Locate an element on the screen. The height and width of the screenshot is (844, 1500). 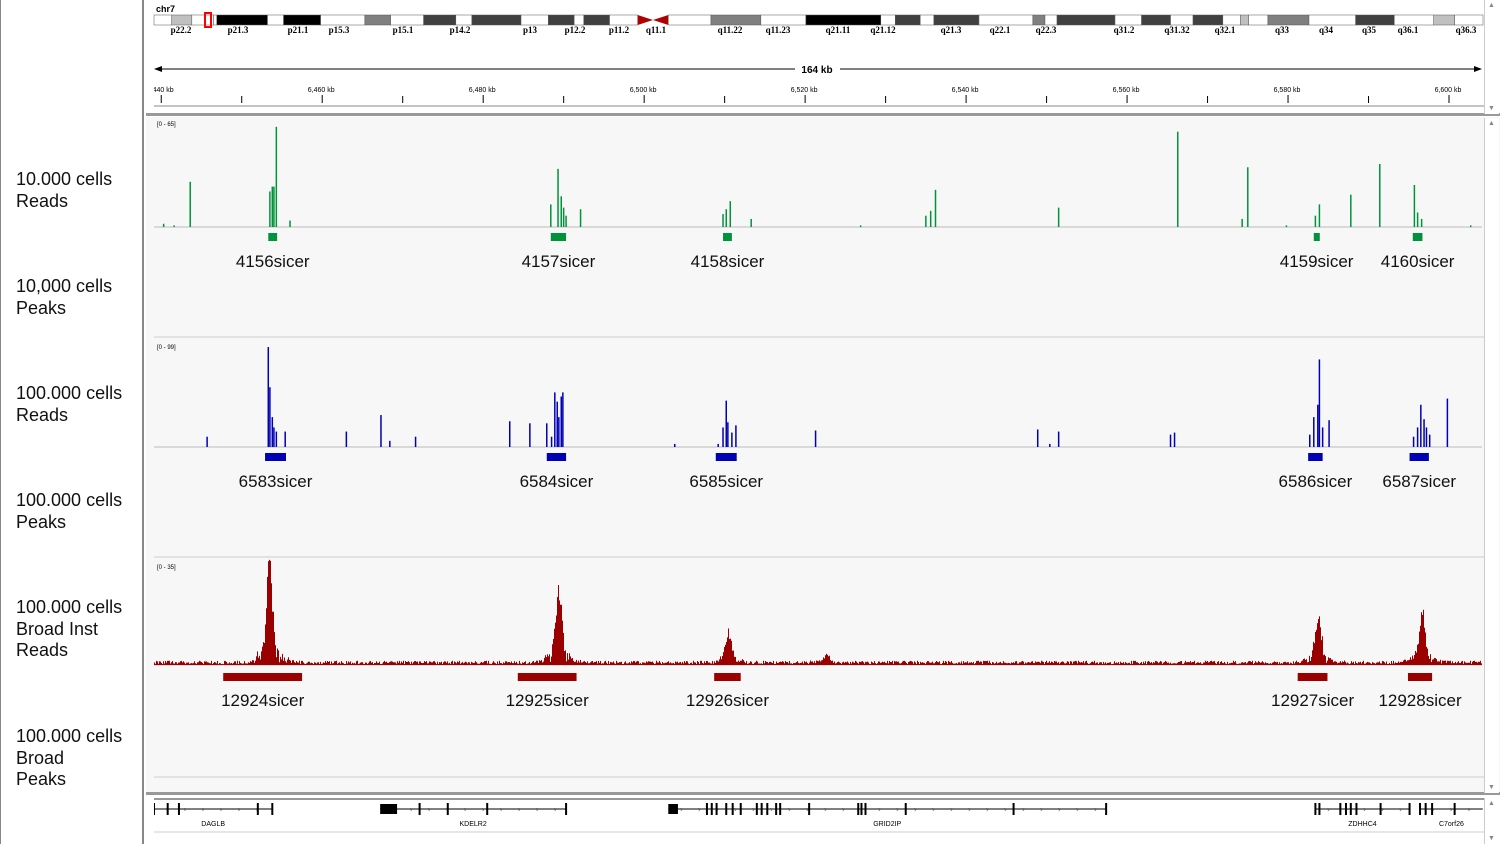
peak-feature is located at coordinates (273, 237).